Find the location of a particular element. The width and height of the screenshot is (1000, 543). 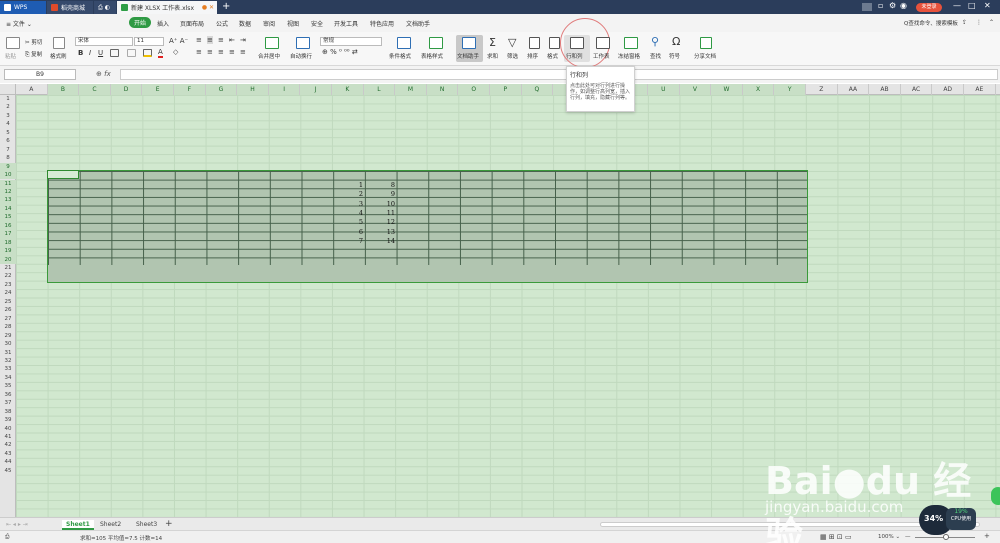

symbol-icon: Ω is located at coordinates (676, 41).